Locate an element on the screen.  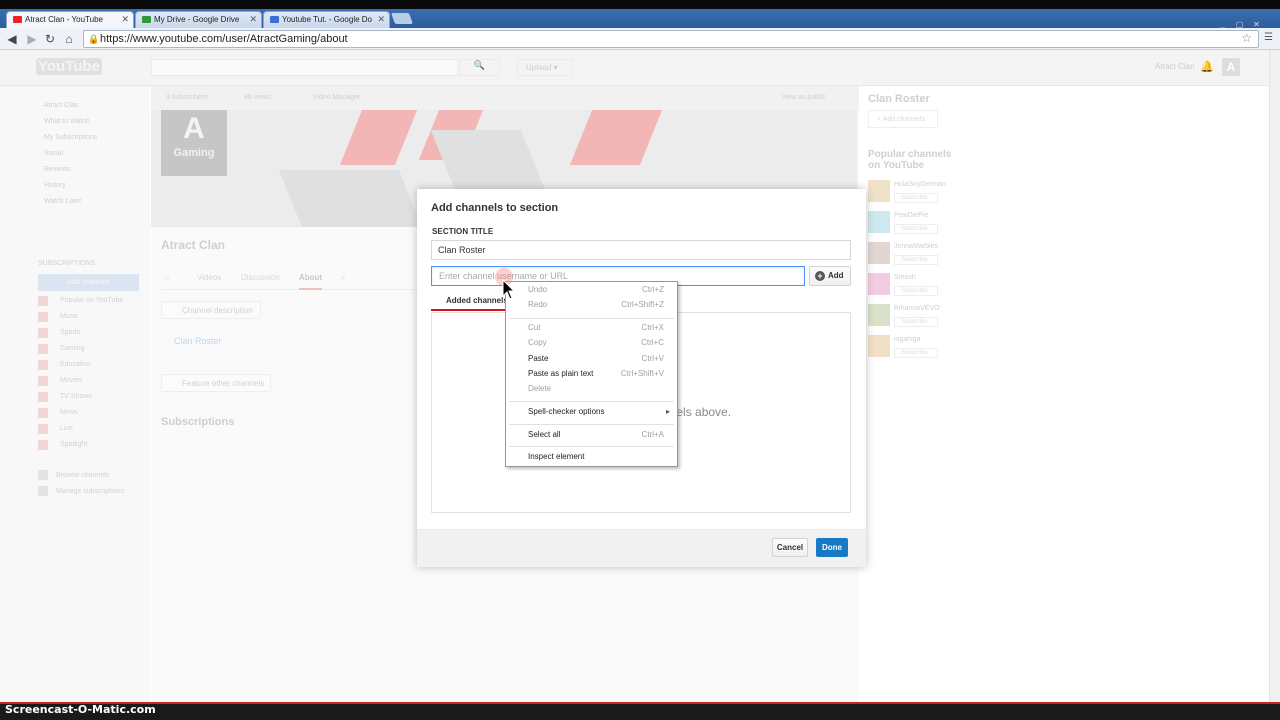
mouse-cursor-icon is located at coordinates (509, 289).